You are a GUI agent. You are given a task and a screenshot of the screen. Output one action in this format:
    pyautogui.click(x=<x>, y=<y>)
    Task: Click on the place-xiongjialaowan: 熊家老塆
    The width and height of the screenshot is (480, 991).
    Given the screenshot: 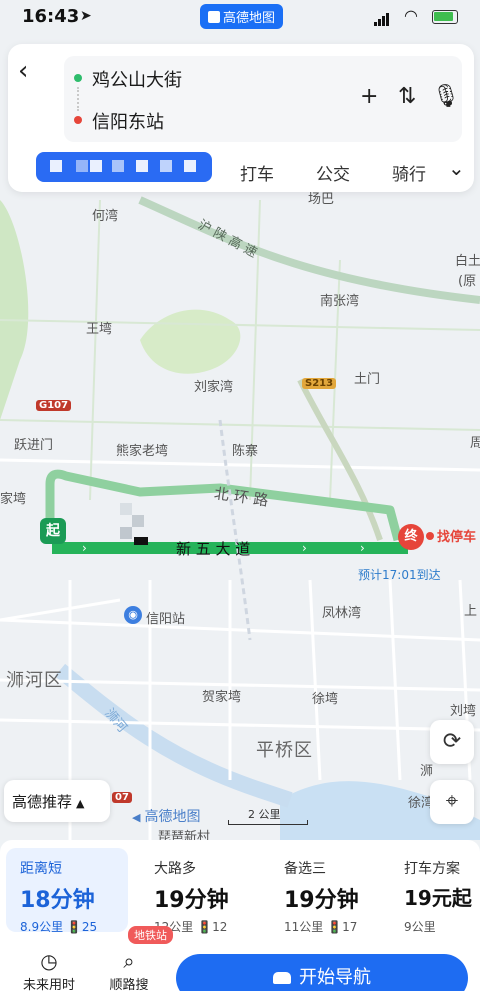 What is the action you would take?
    pyautogui.click(x=142, y=451)
    